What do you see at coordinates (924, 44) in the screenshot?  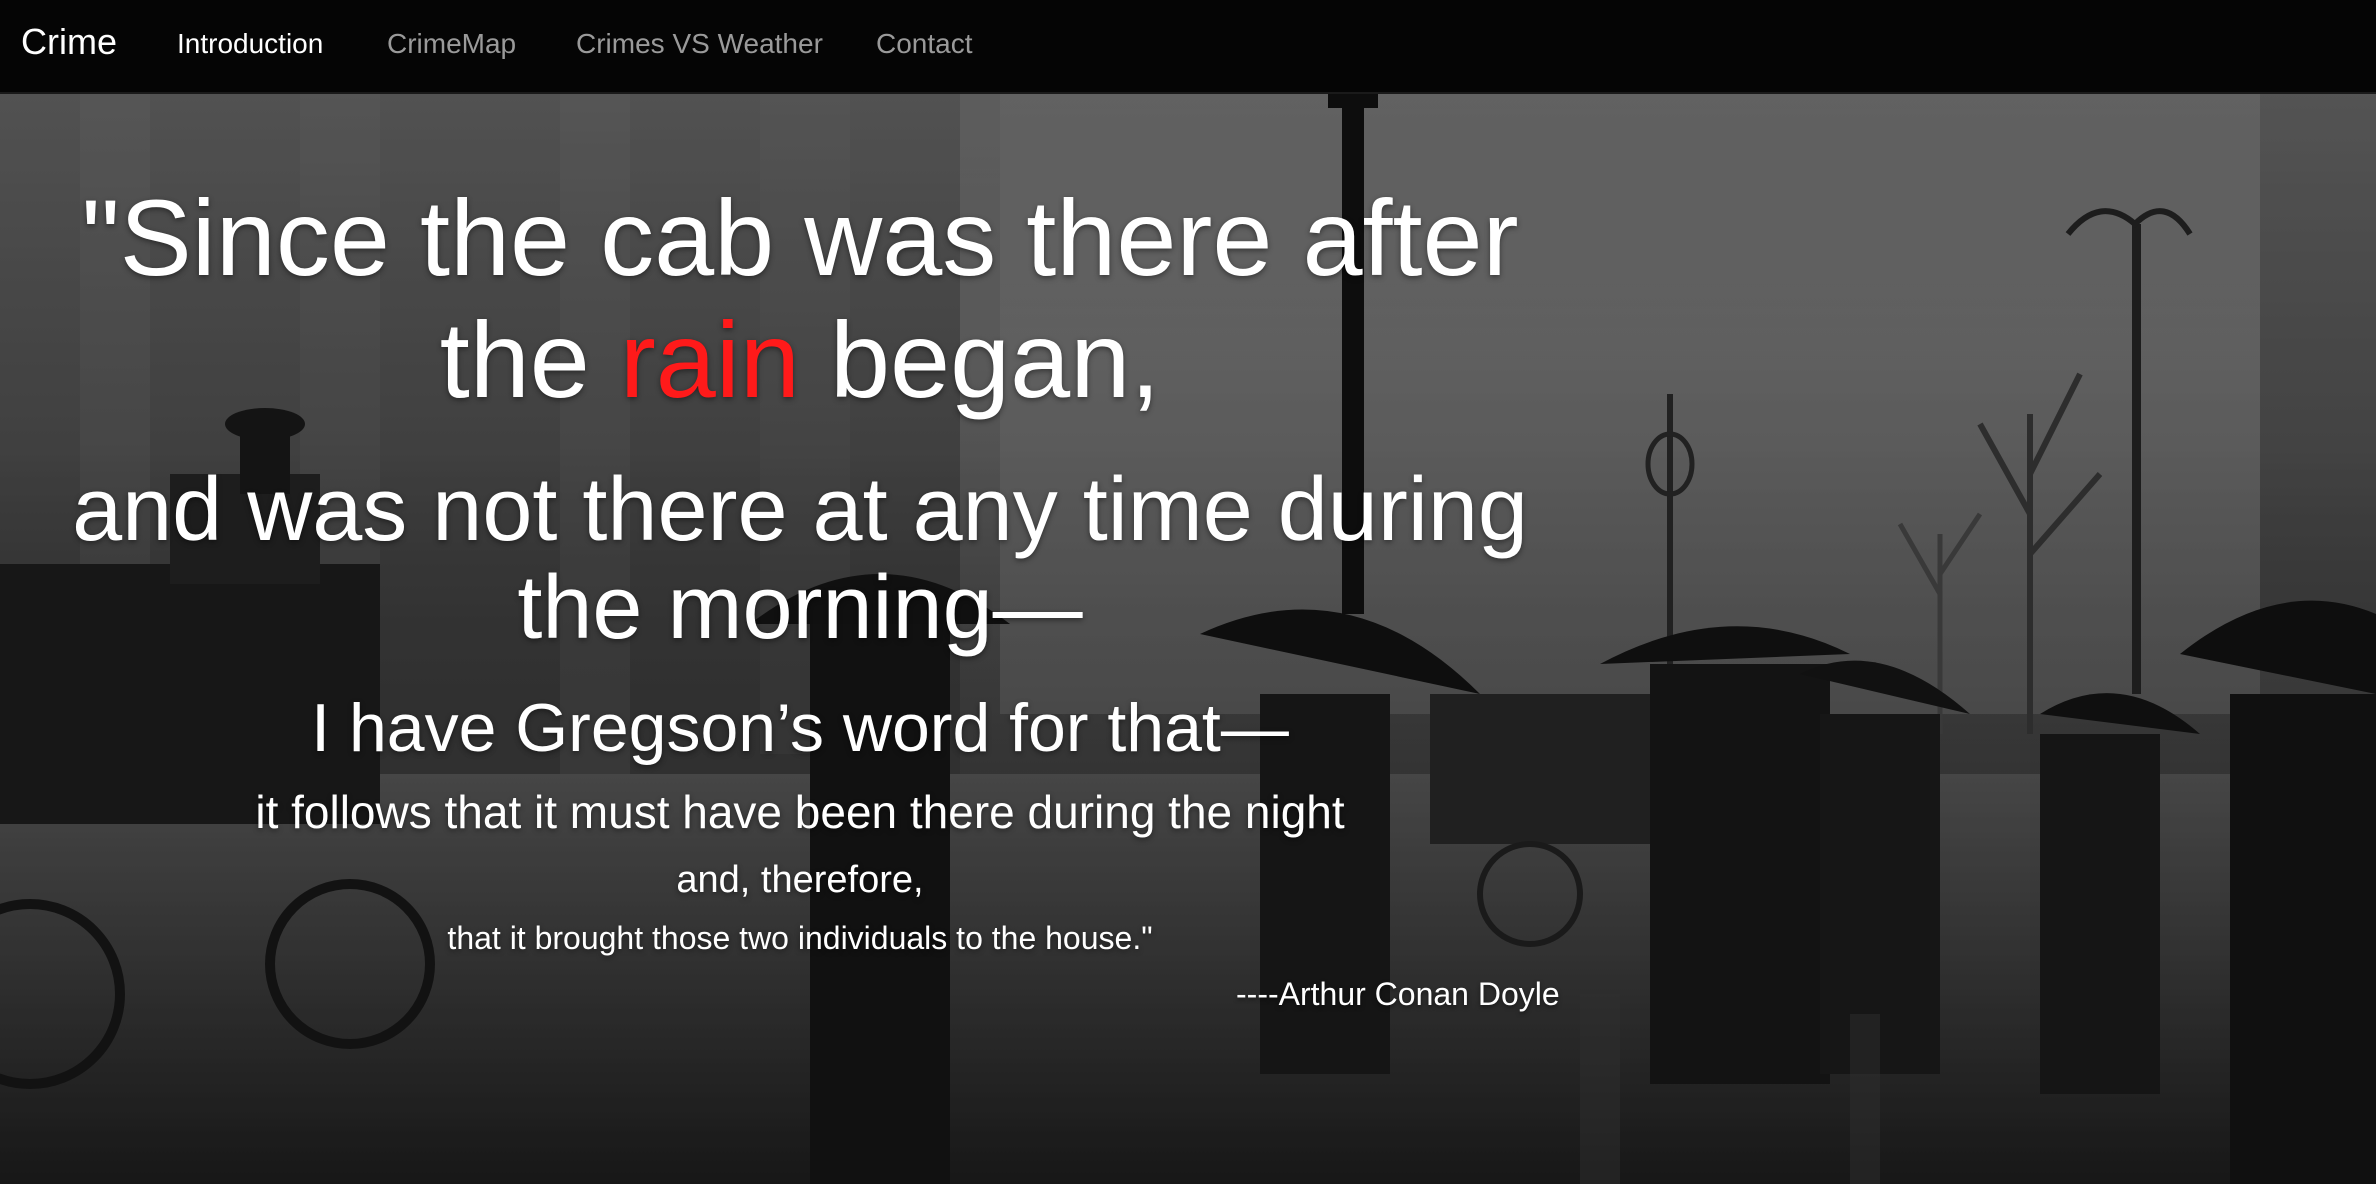 I see `nav-contact: Contact` at bounding box center [924, 44].